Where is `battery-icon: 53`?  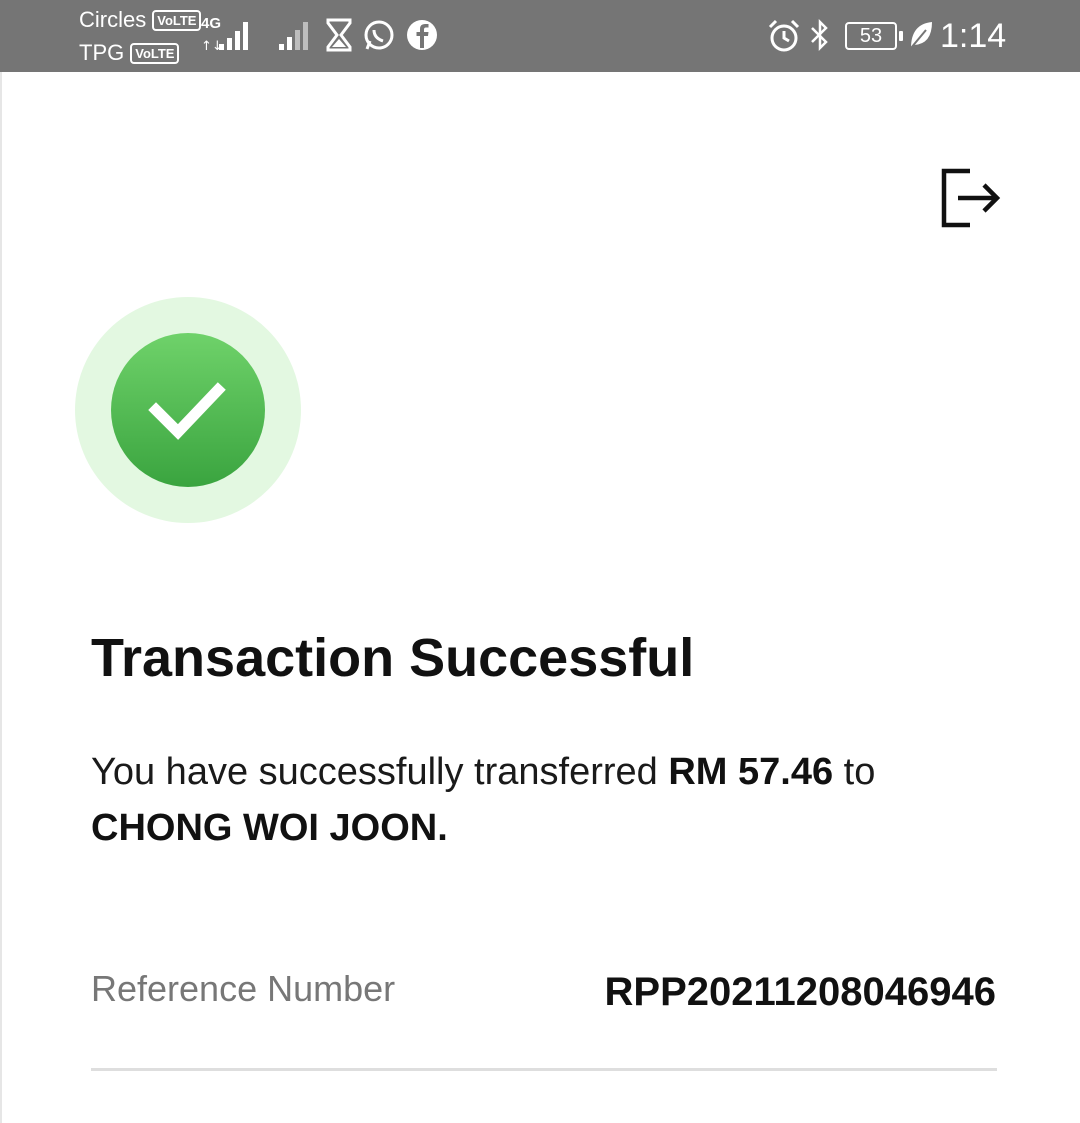
battery-icon: 53 is located at coordinates (871, 36).